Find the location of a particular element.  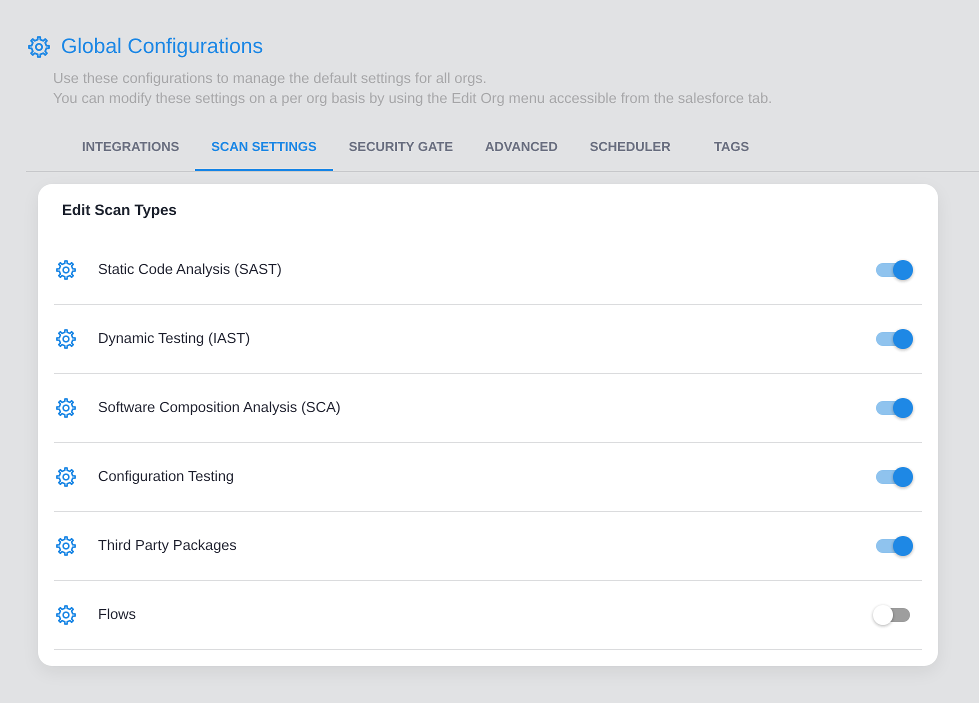

scan-type-label: Dynamic Testing (IAST) is located at coordinates (175, 339).